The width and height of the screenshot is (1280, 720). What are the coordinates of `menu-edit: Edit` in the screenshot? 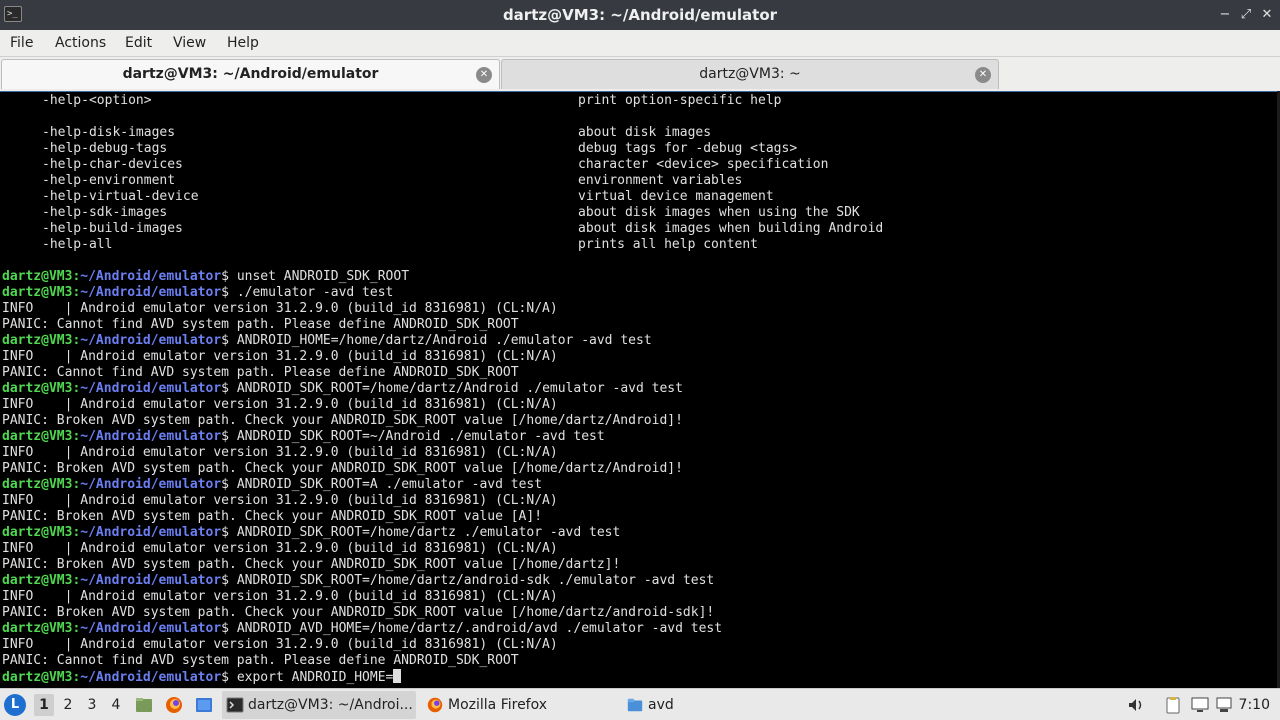 It's located at (138, 43).